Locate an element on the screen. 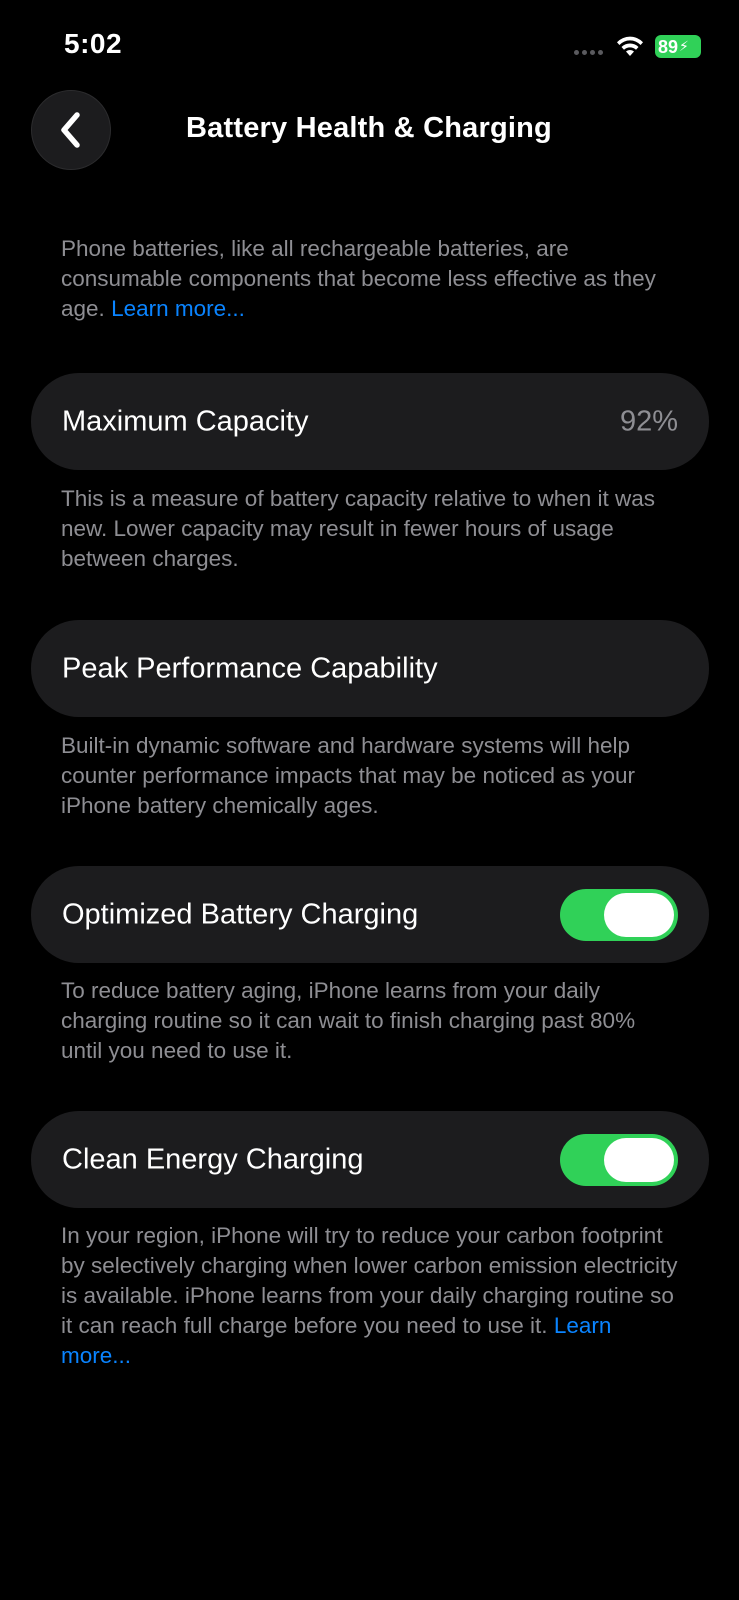  optimized-charging-toggle is located at coordinates (619, 914).